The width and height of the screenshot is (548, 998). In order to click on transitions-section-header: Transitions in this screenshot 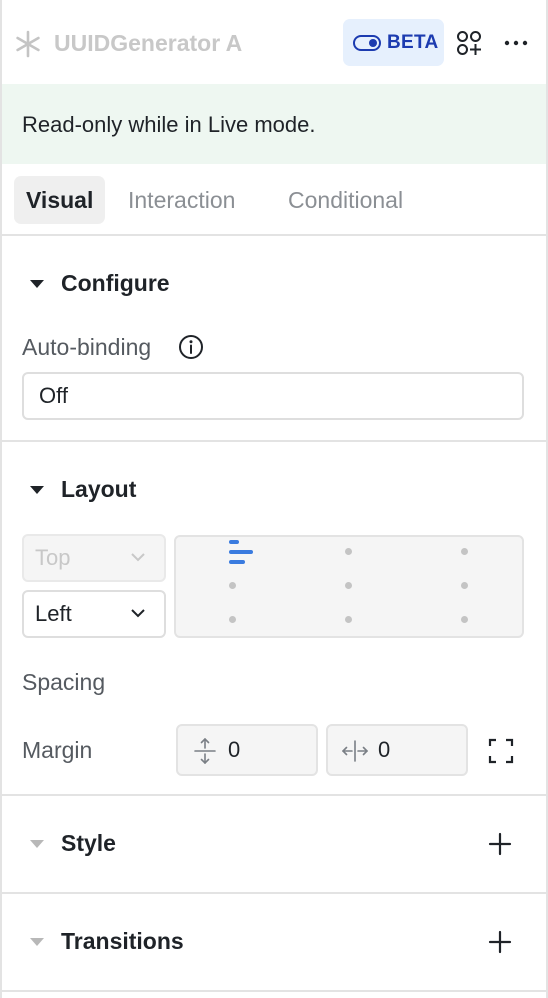, I will do `click(107, 941)`.